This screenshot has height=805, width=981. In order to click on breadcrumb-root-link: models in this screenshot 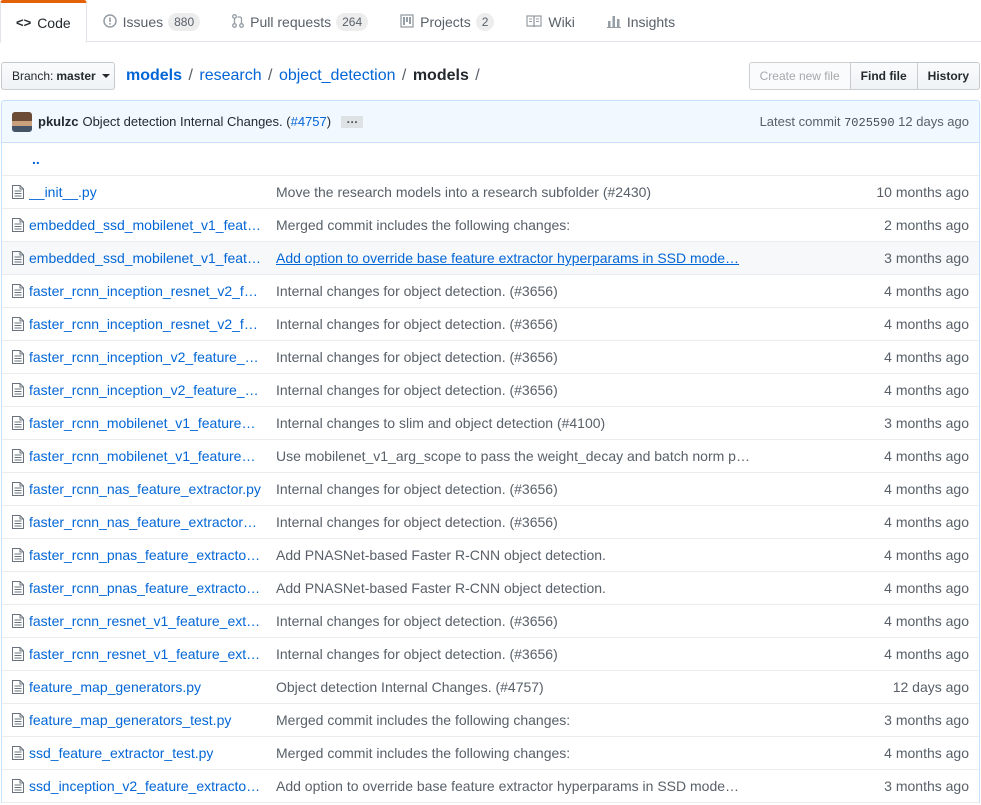, I will do `click(154, 75)`.